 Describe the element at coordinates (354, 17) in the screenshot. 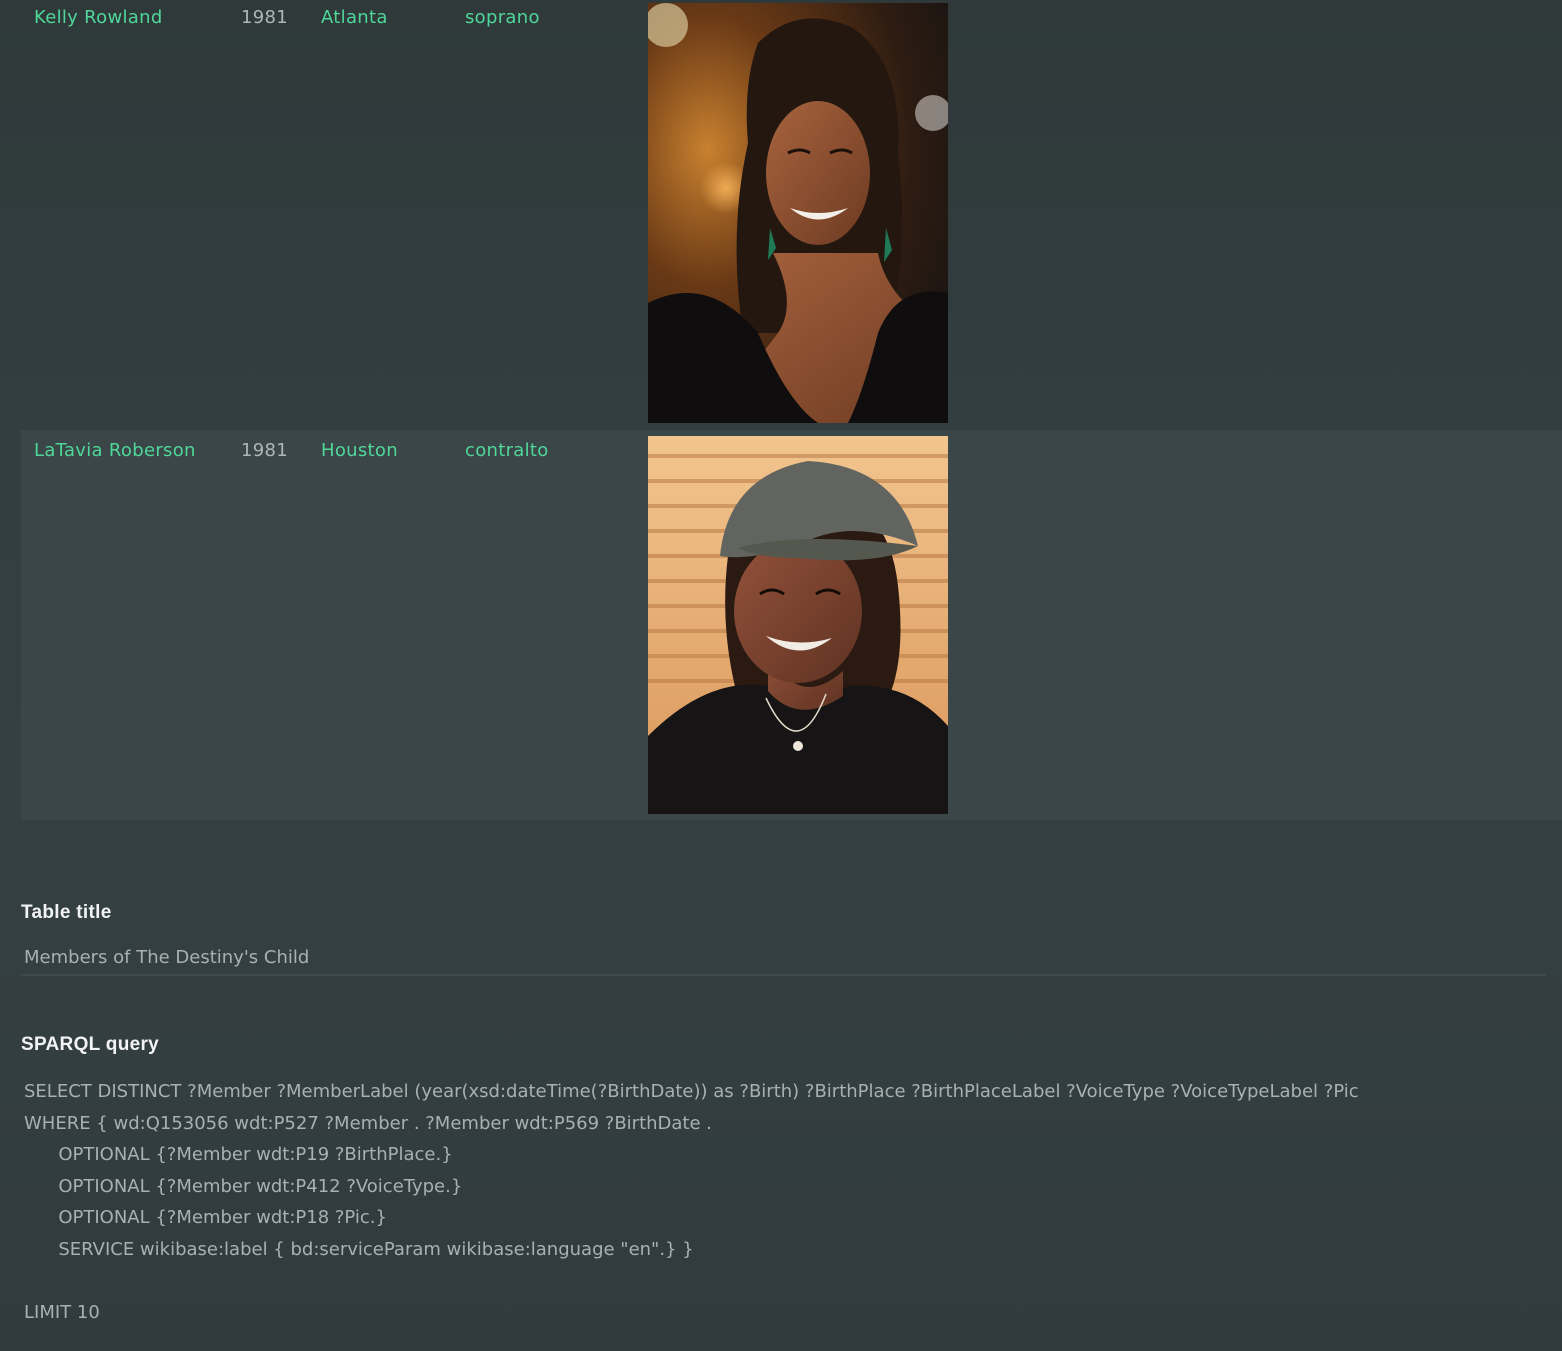

I see `birth-place-link: Atlanta` at that location.